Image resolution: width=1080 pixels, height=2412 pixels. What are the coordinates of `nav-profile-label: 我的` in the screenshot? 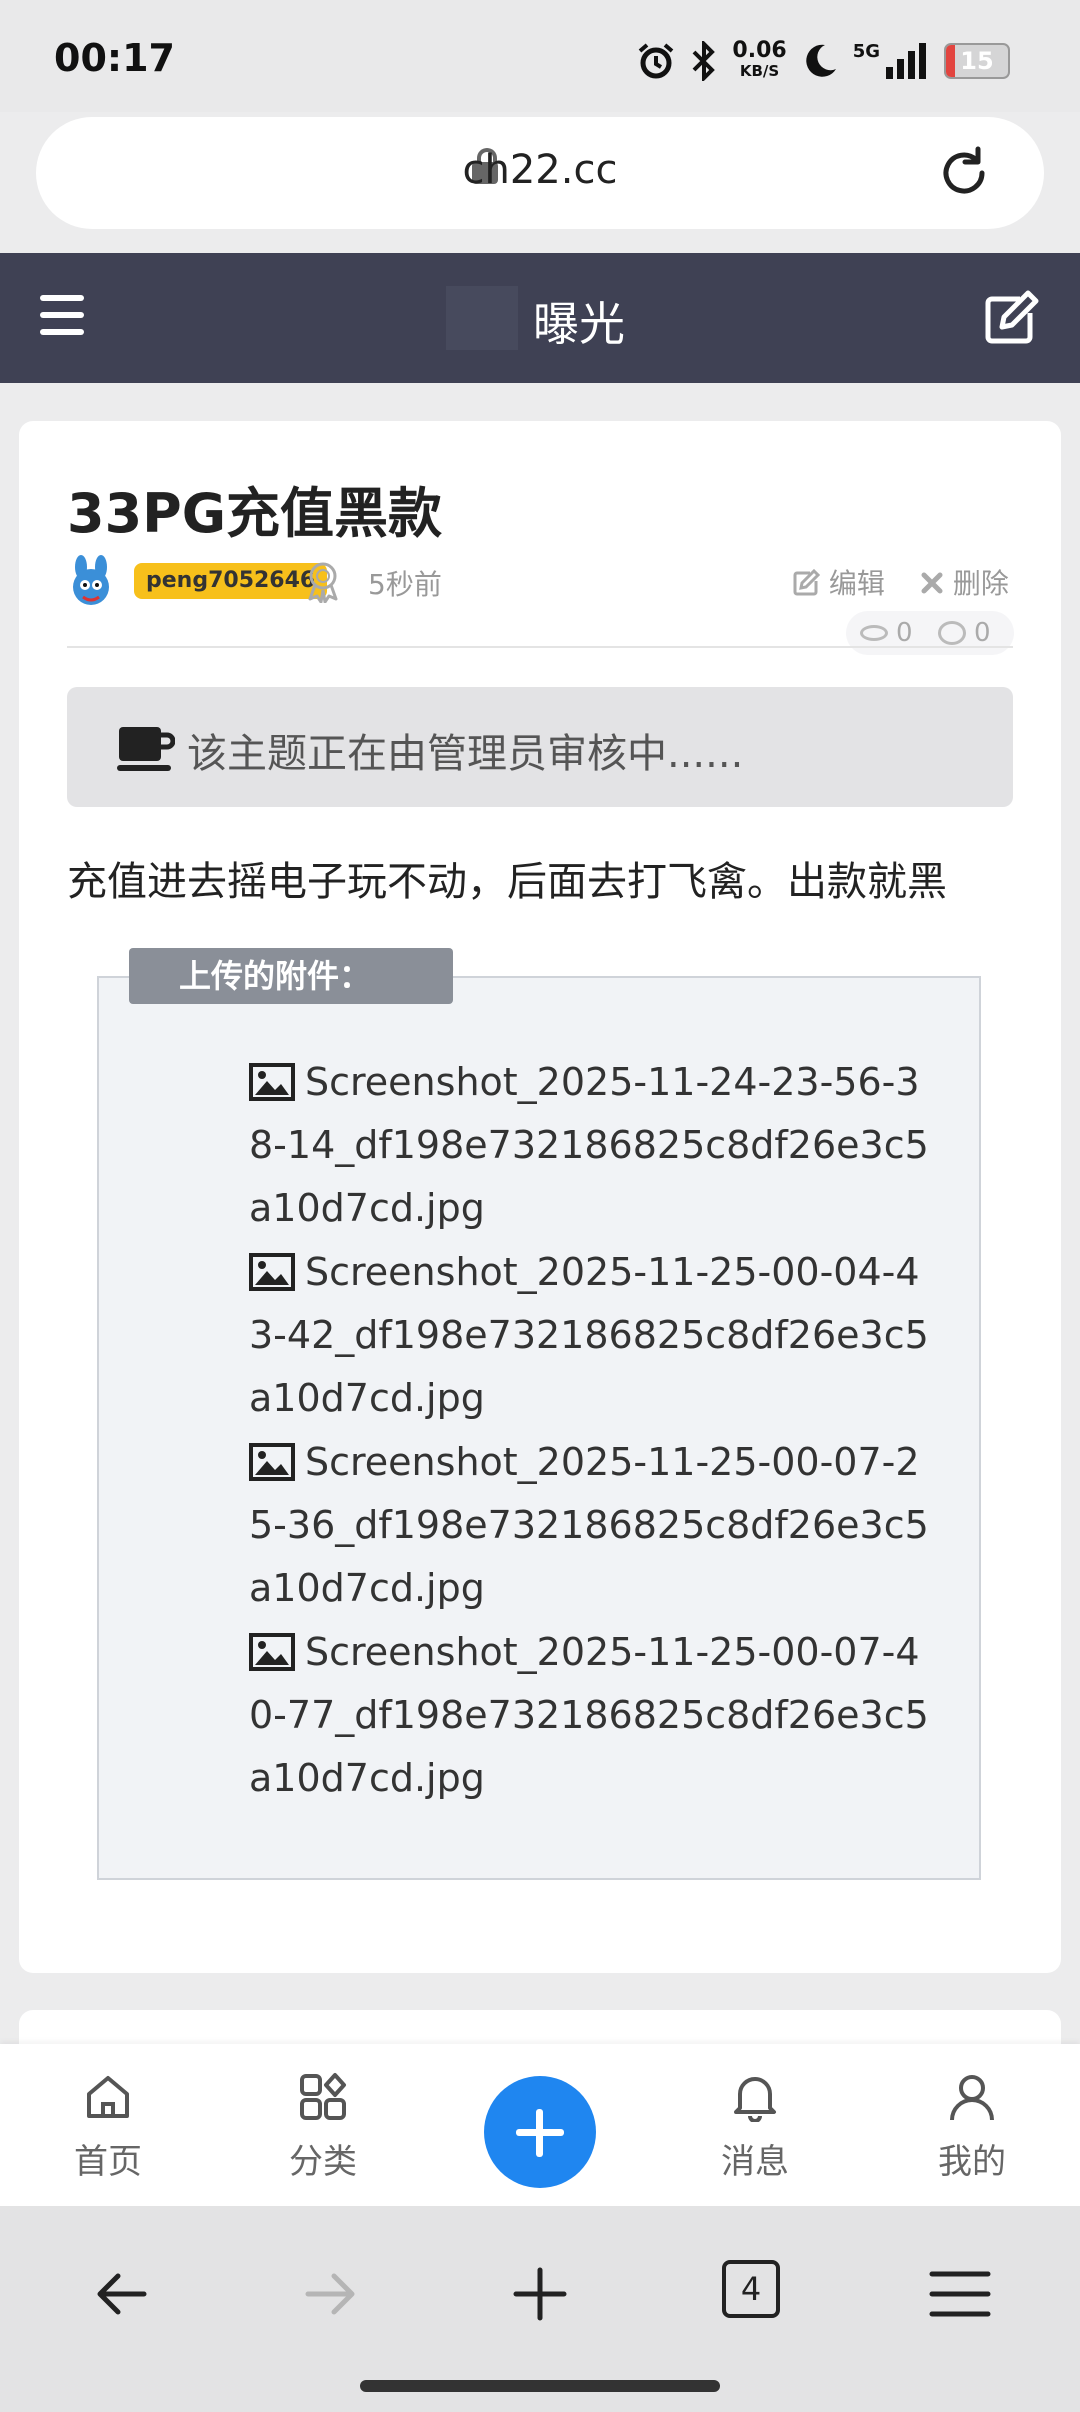 It's located at (972, 2162).